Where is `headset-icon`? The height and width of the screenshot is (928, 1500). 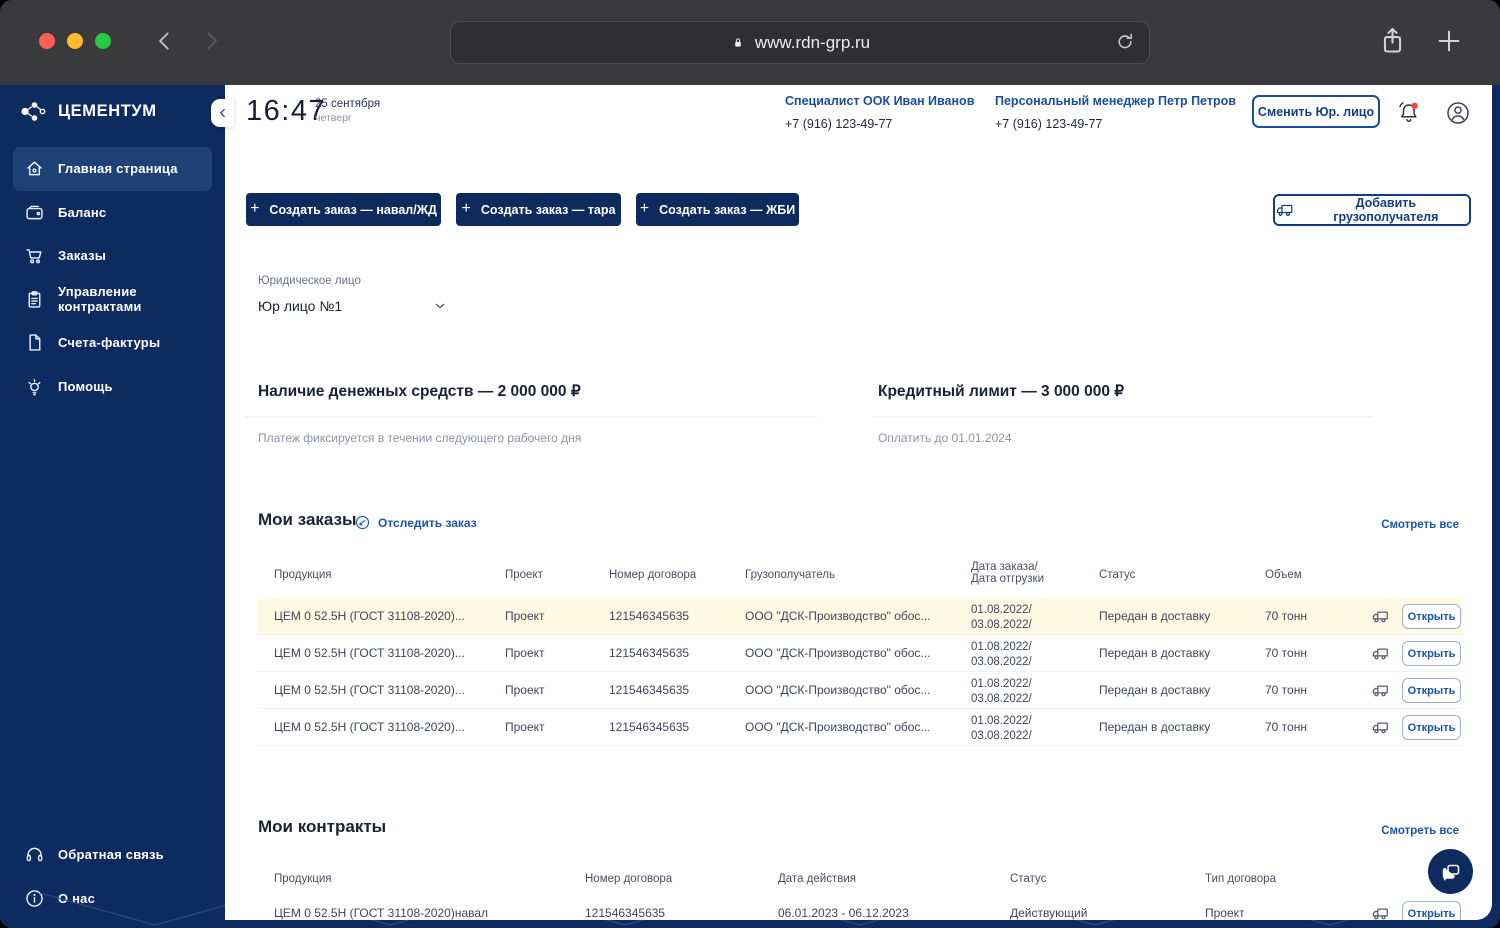 headset-icon is located at coordinates (34, 854).